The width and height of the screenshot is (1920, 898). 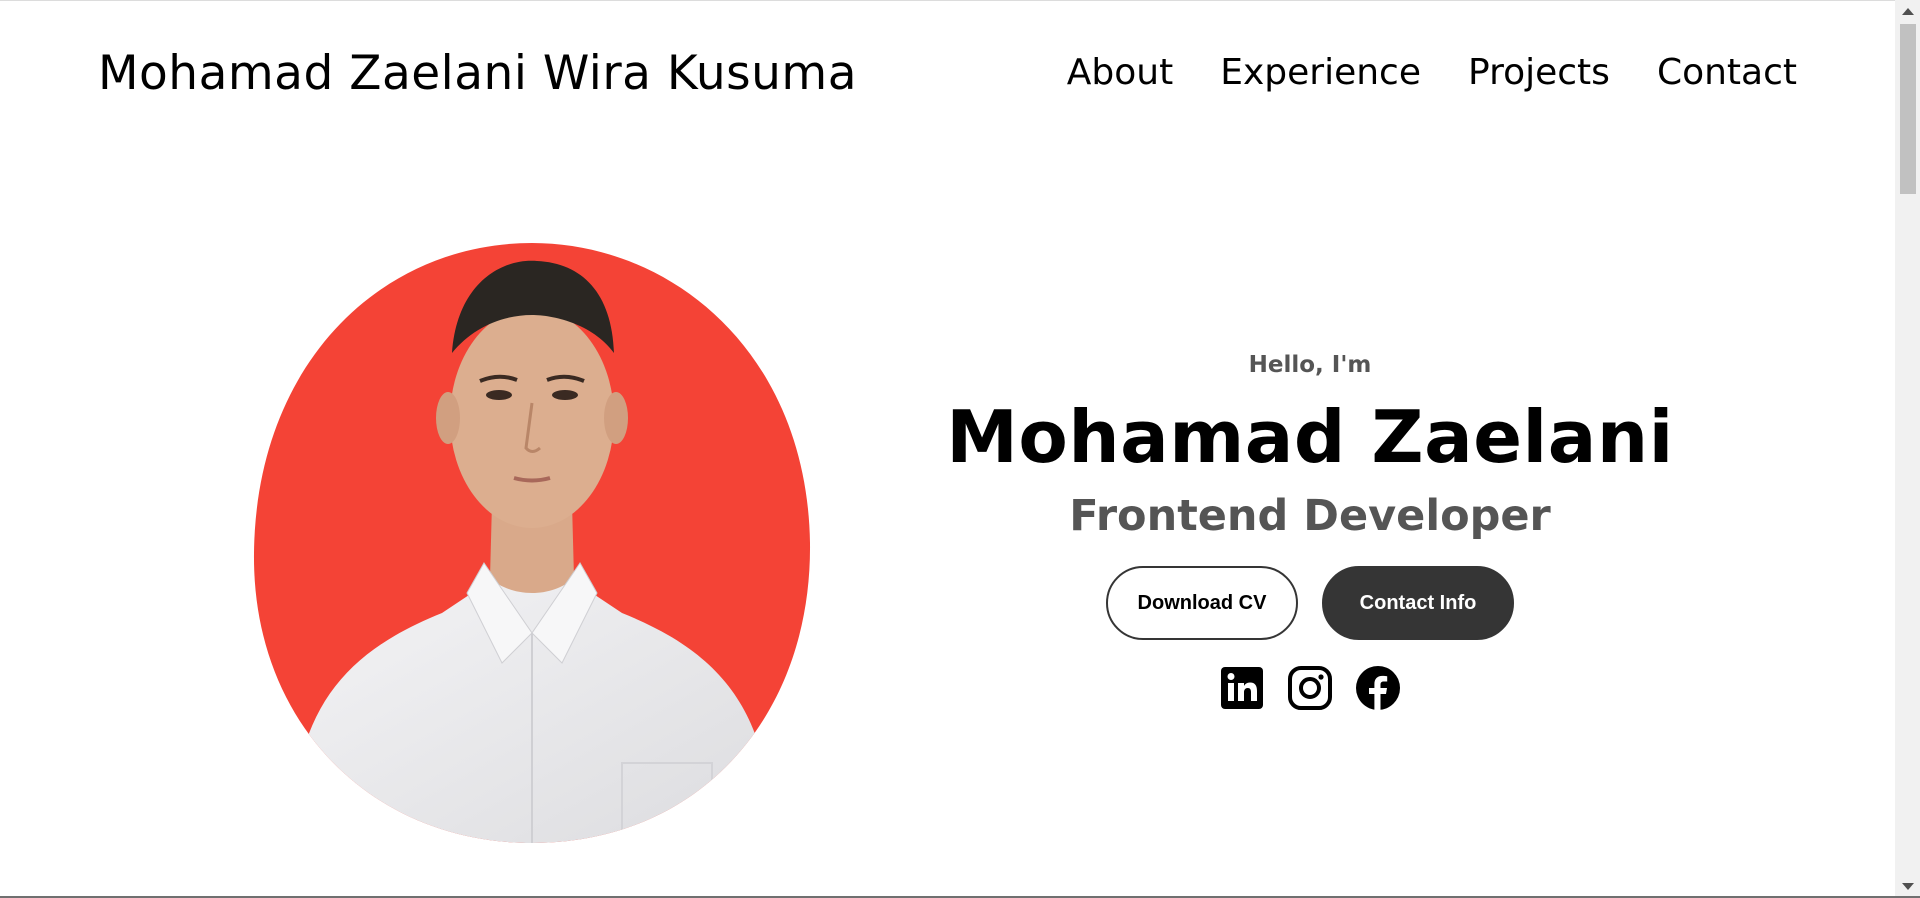 I want to click on hero-name: Mohamad Zaelani, so click(x=1310, y=437).